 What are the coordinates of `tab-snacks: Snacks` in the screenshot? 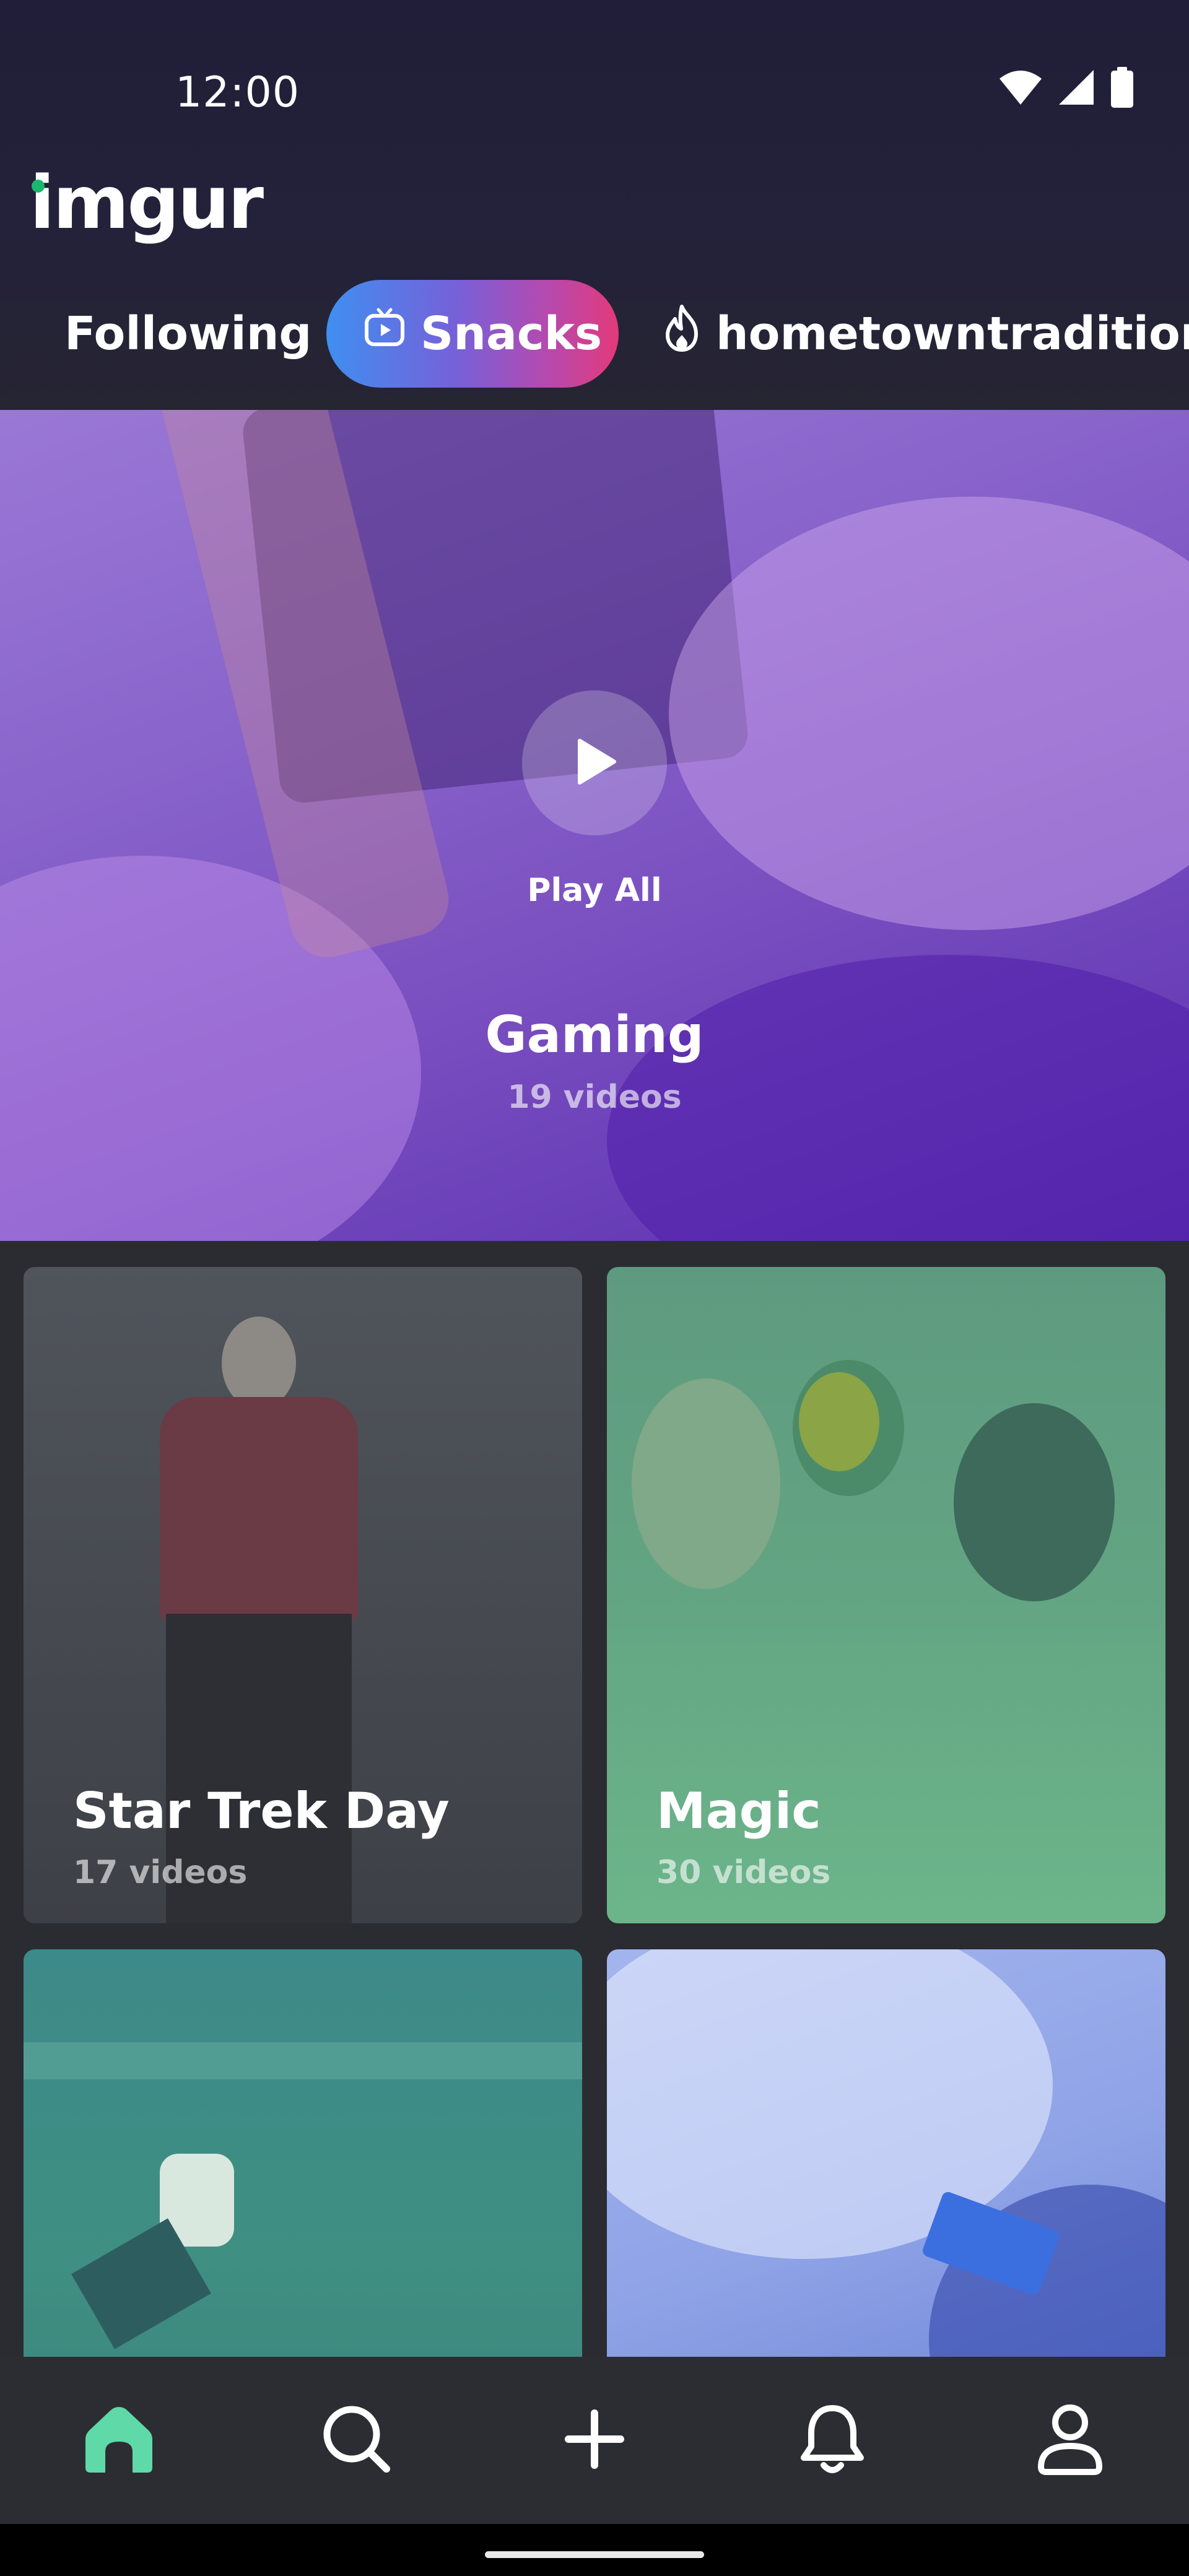 It's located at (472, 334).